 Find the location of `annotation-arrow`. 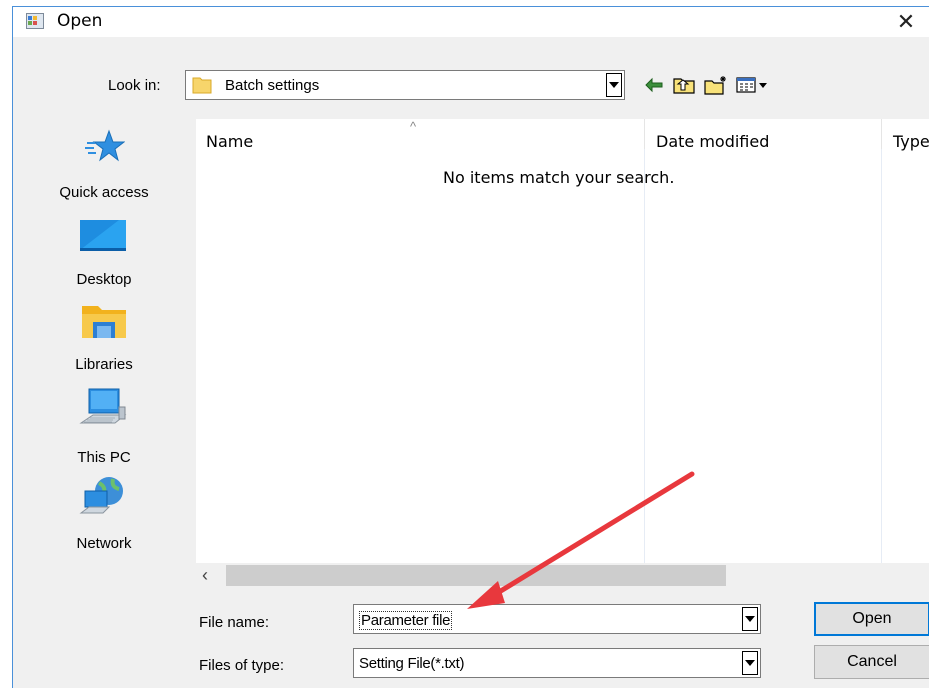

annotation-arrow is located at coordinates (581, 540).